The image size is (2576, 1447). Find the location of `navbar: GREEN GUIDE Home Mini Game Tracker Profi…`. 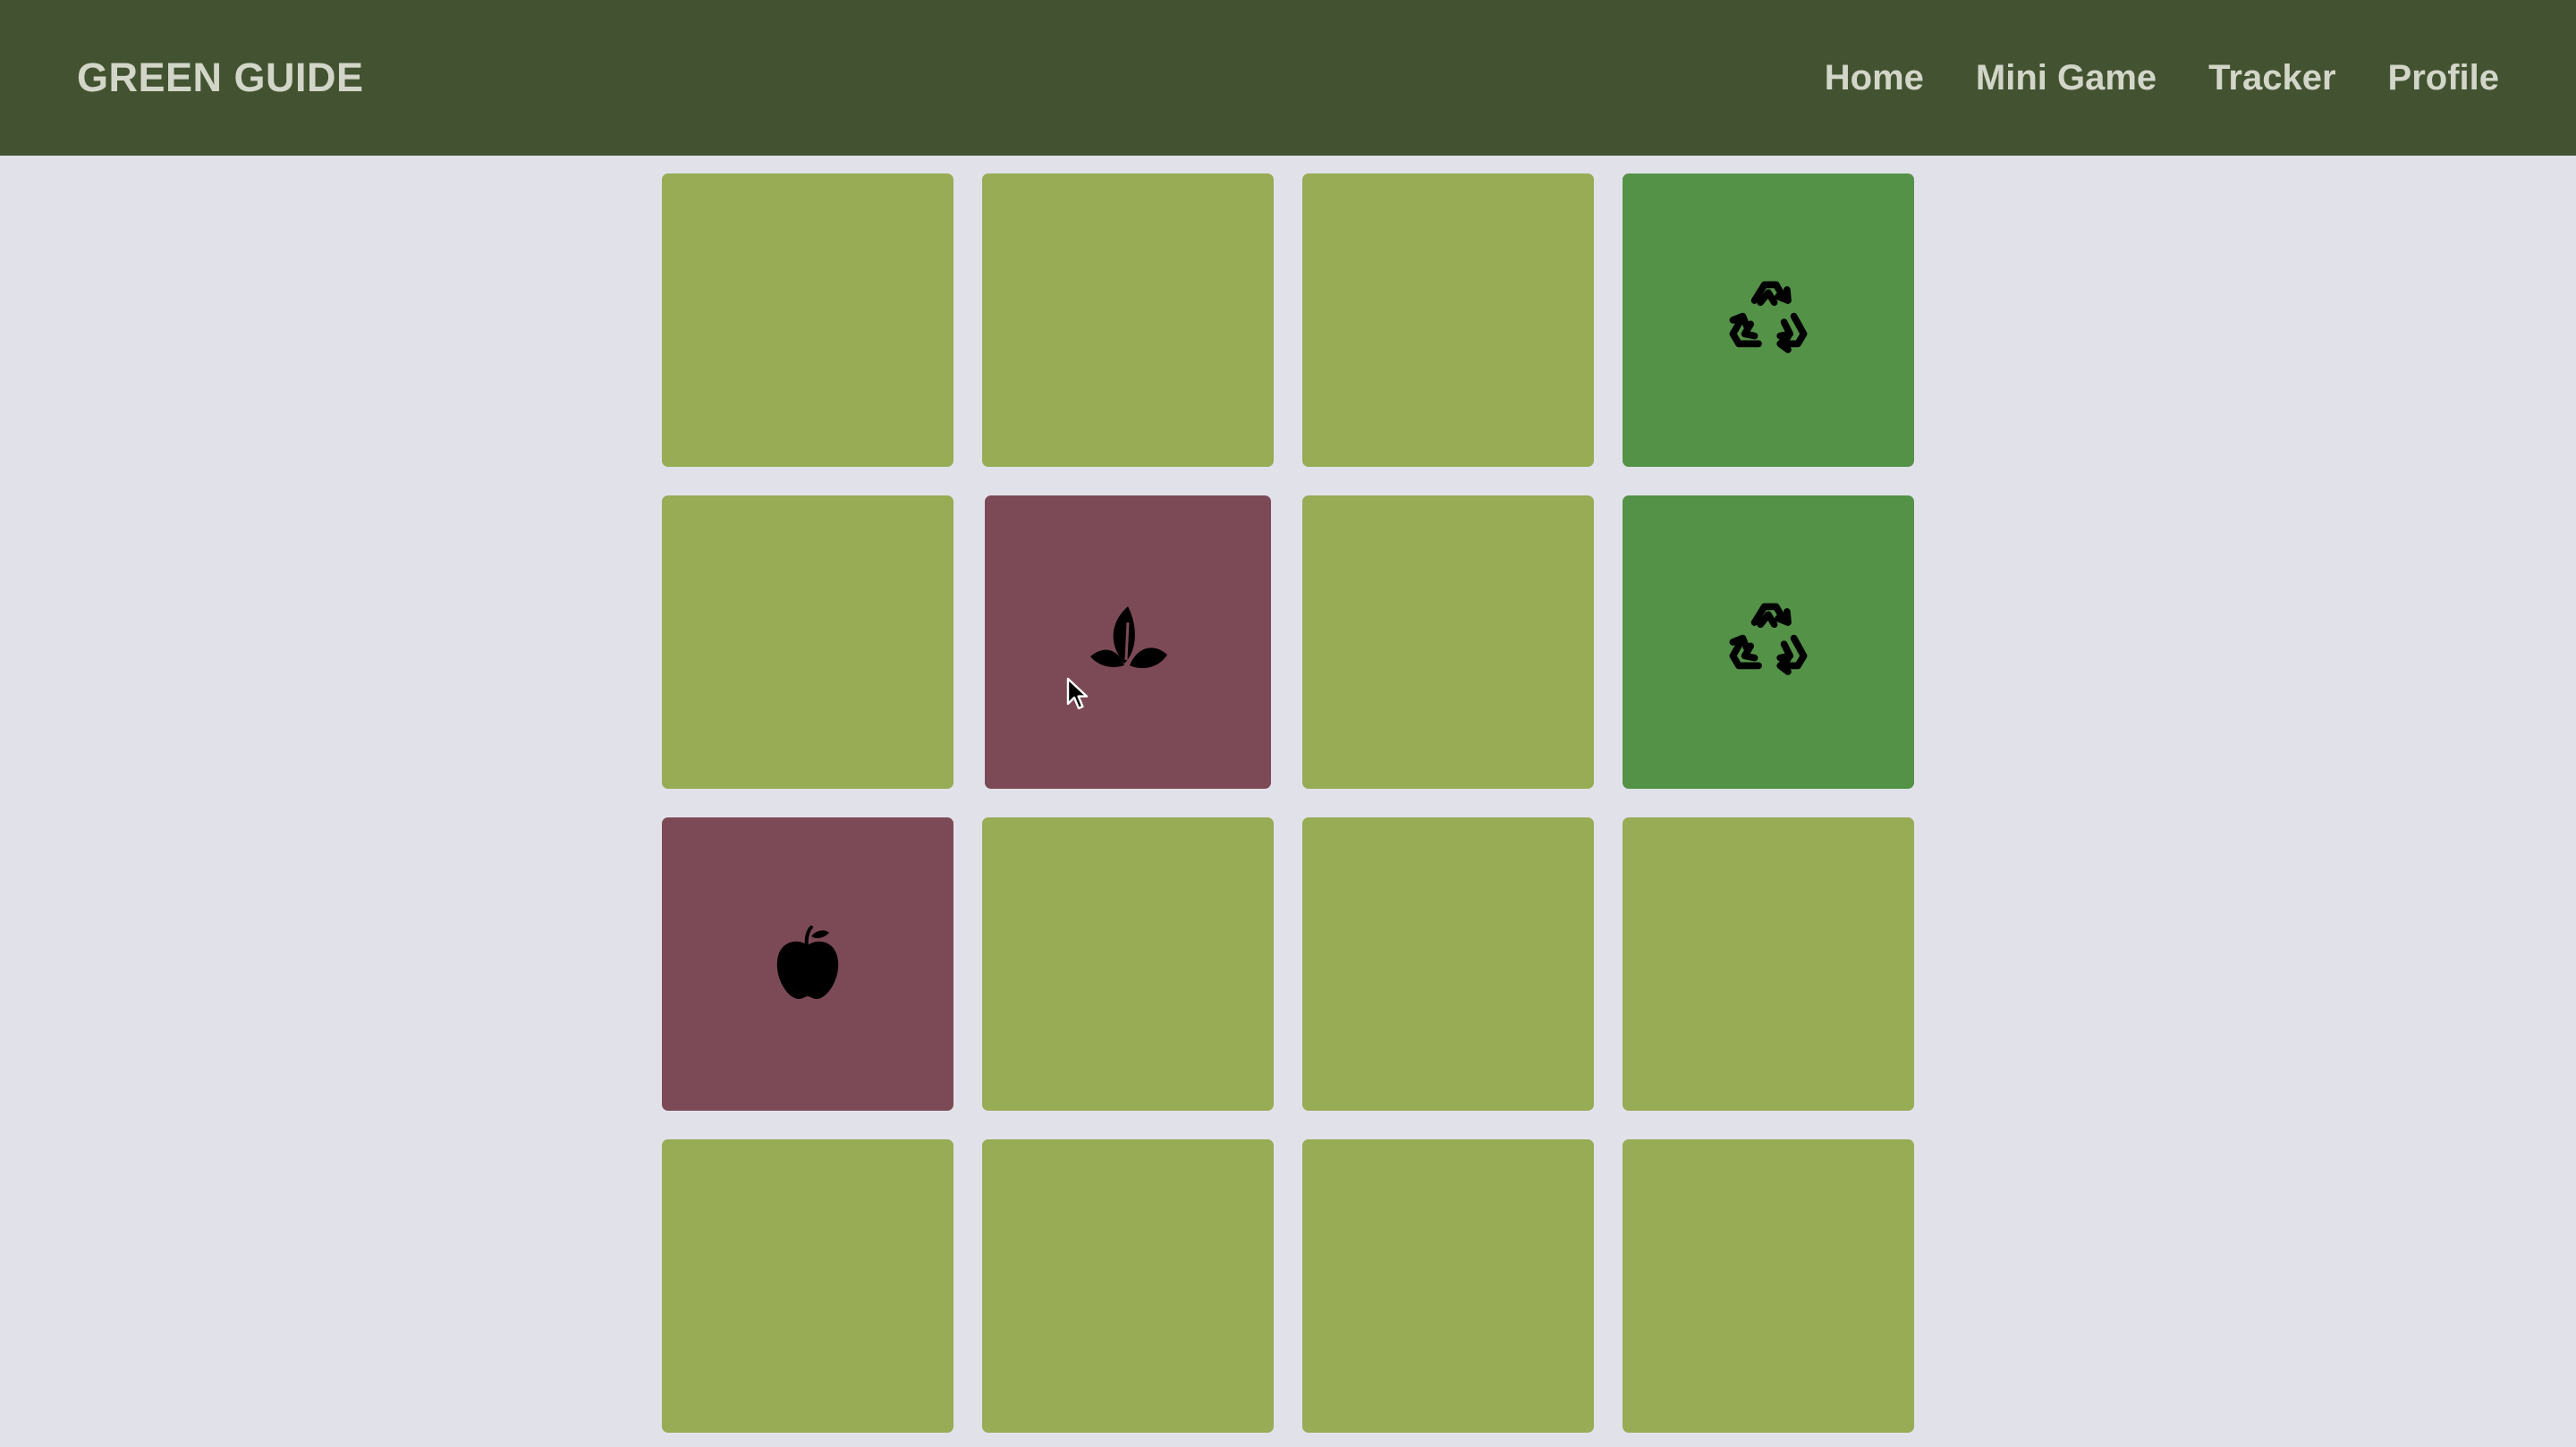

navbar: GREEN GUIDE Home Mini Game Tracker Profi… is located at coordinates (1288, 78).